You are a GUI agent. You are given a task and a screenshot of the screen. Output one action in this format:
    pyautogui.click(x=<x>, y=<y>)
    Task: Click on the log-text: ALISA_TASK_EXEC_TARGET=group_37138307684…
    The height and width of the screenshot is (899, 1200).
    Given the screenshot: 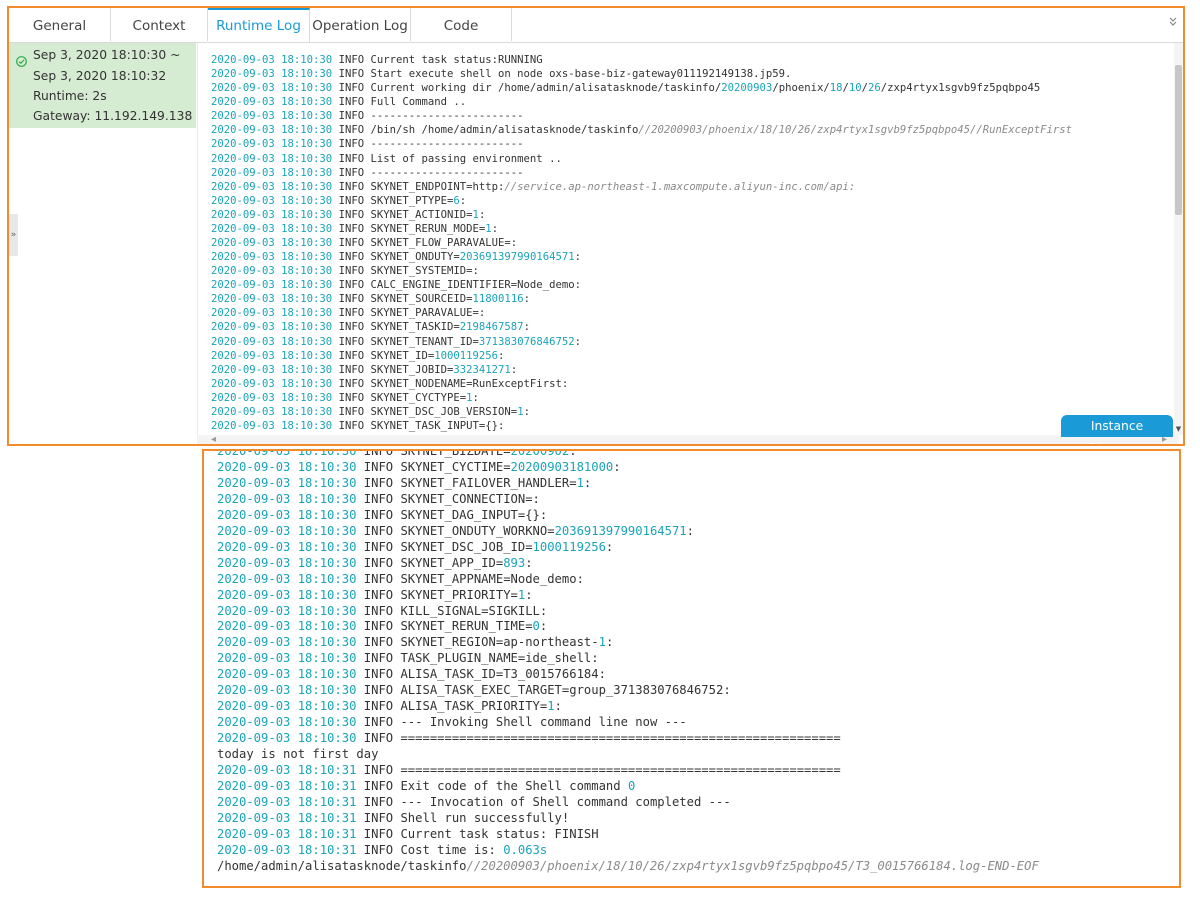 What is the action you would take?
    pyautogui.click(x=565, y=690)
    